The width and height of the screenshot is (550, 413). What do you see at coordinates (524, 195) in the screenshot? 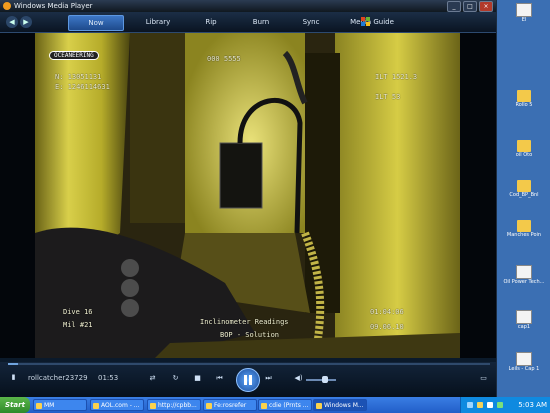
I see `desktop-icon-label: Cod_BP_Bnl` at bounding box center [524, 195].